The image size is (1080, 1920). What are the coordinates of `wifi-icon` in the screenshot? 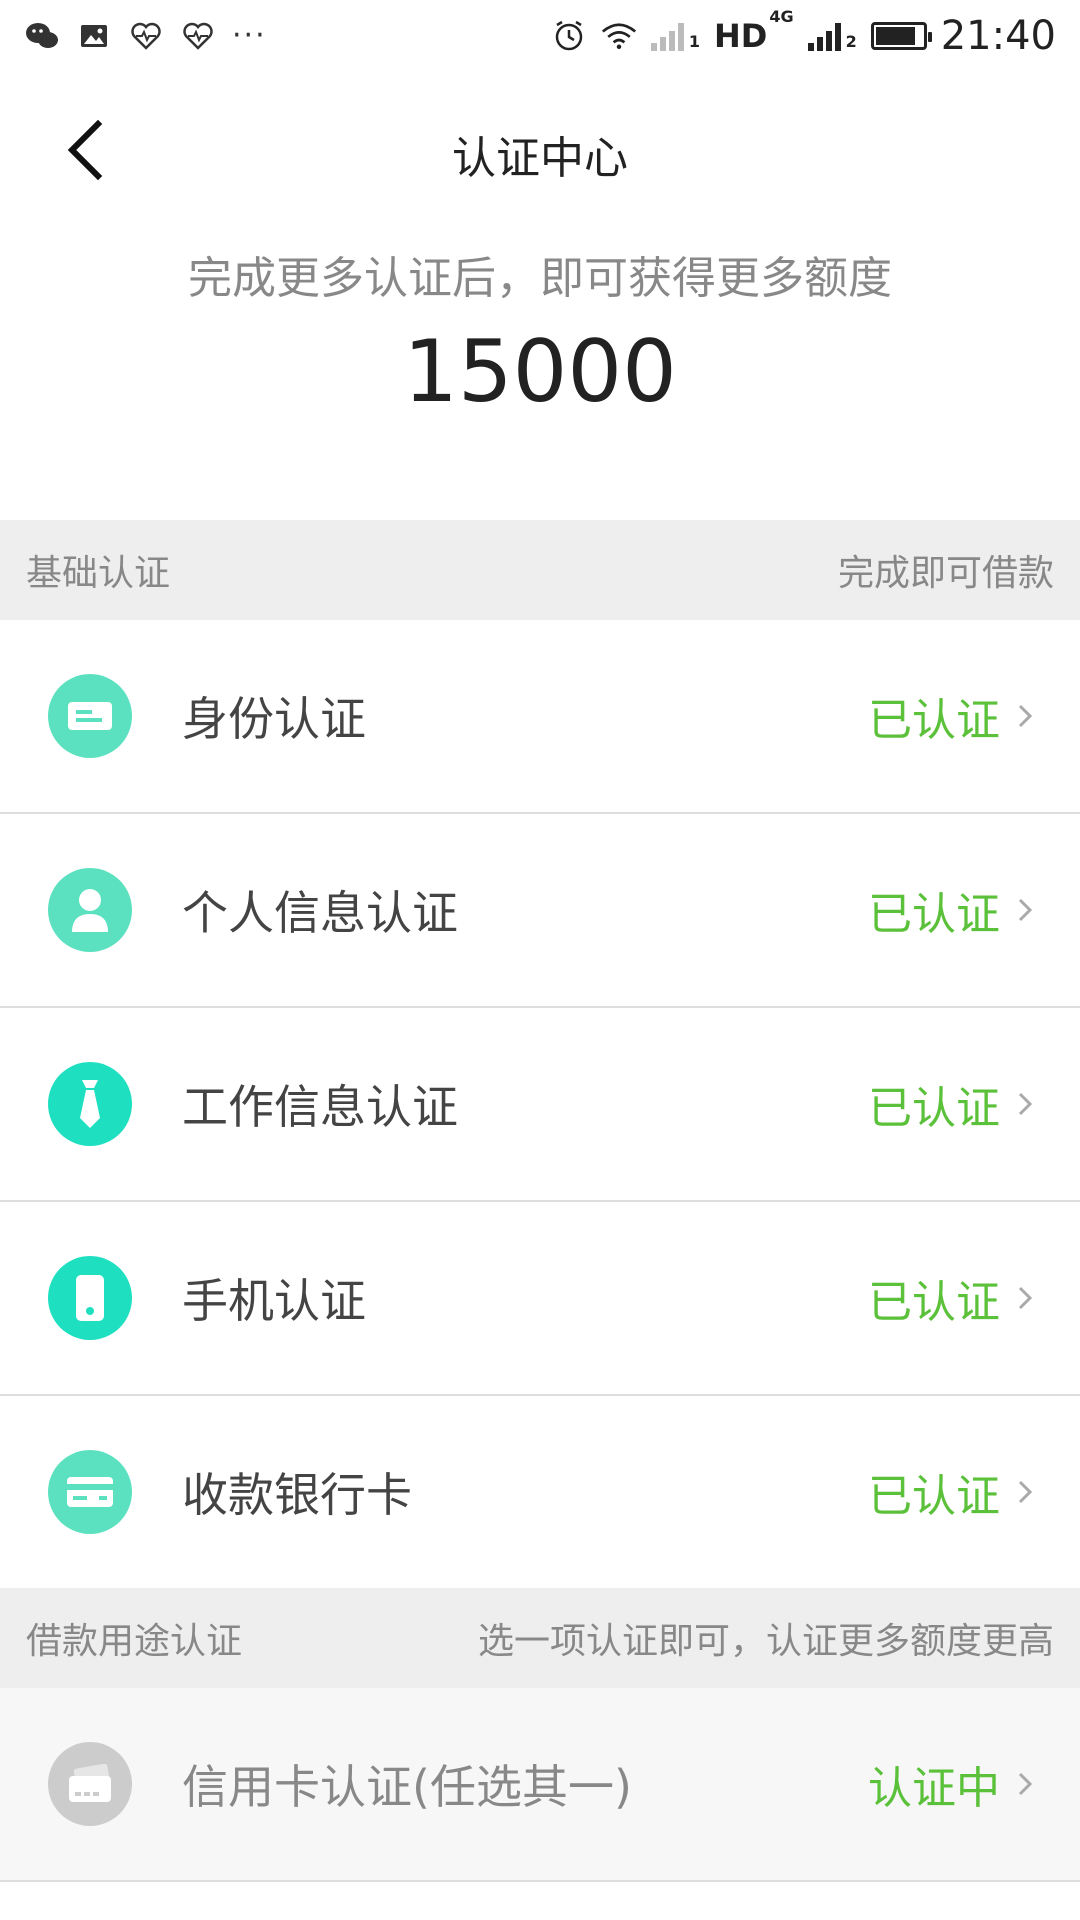 It's located at (619, 36).